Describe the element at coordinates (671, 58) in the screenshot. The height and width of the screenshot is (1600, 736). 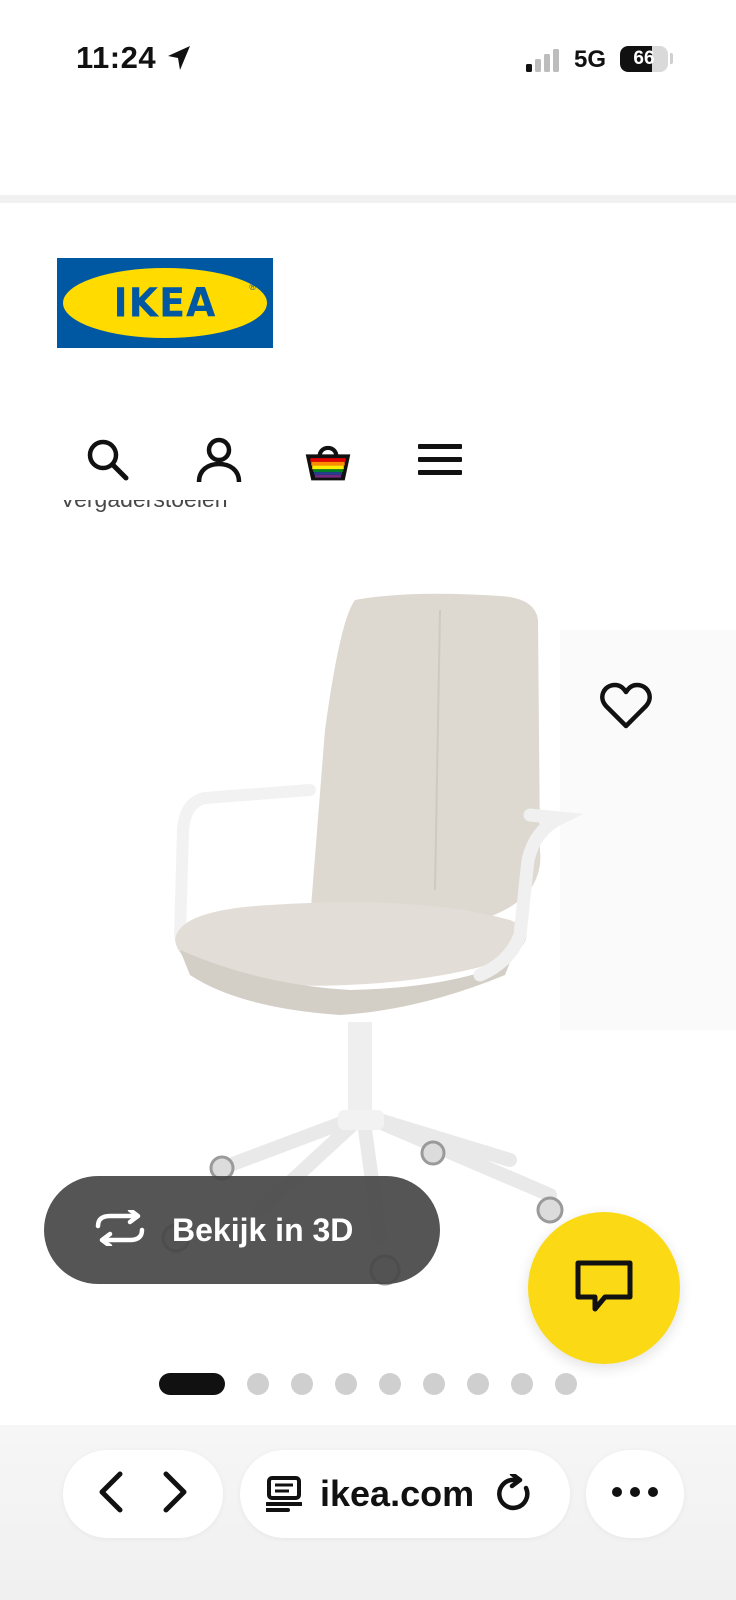
I see `battery-tip` at that location.